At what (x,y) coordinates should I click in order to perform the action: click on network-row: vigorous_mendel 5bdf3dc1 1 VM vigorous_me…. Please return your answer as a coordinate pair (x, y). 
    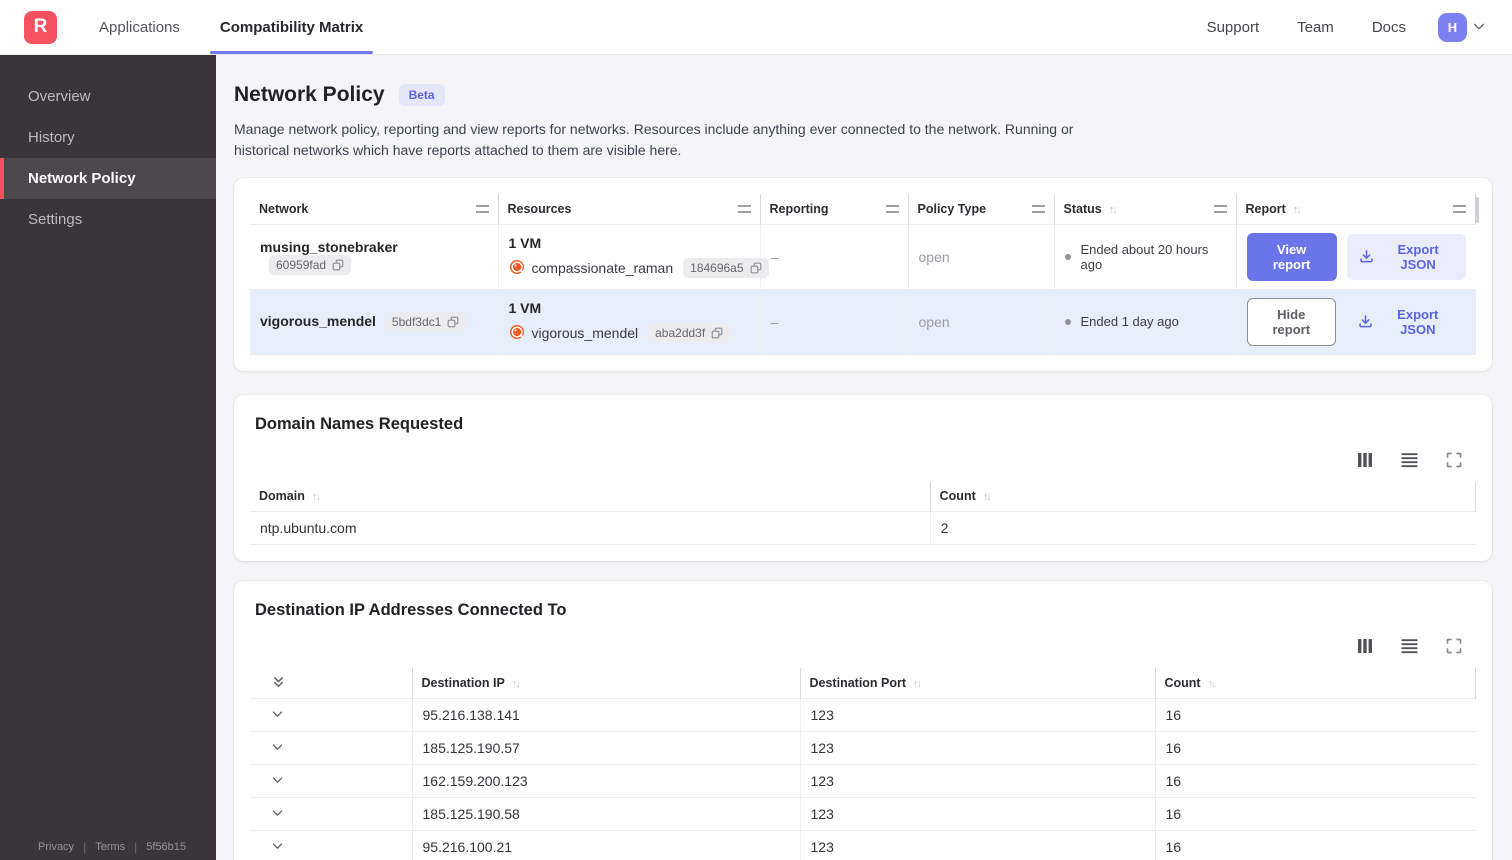
    Looking at the image, I should click on (863, 321).